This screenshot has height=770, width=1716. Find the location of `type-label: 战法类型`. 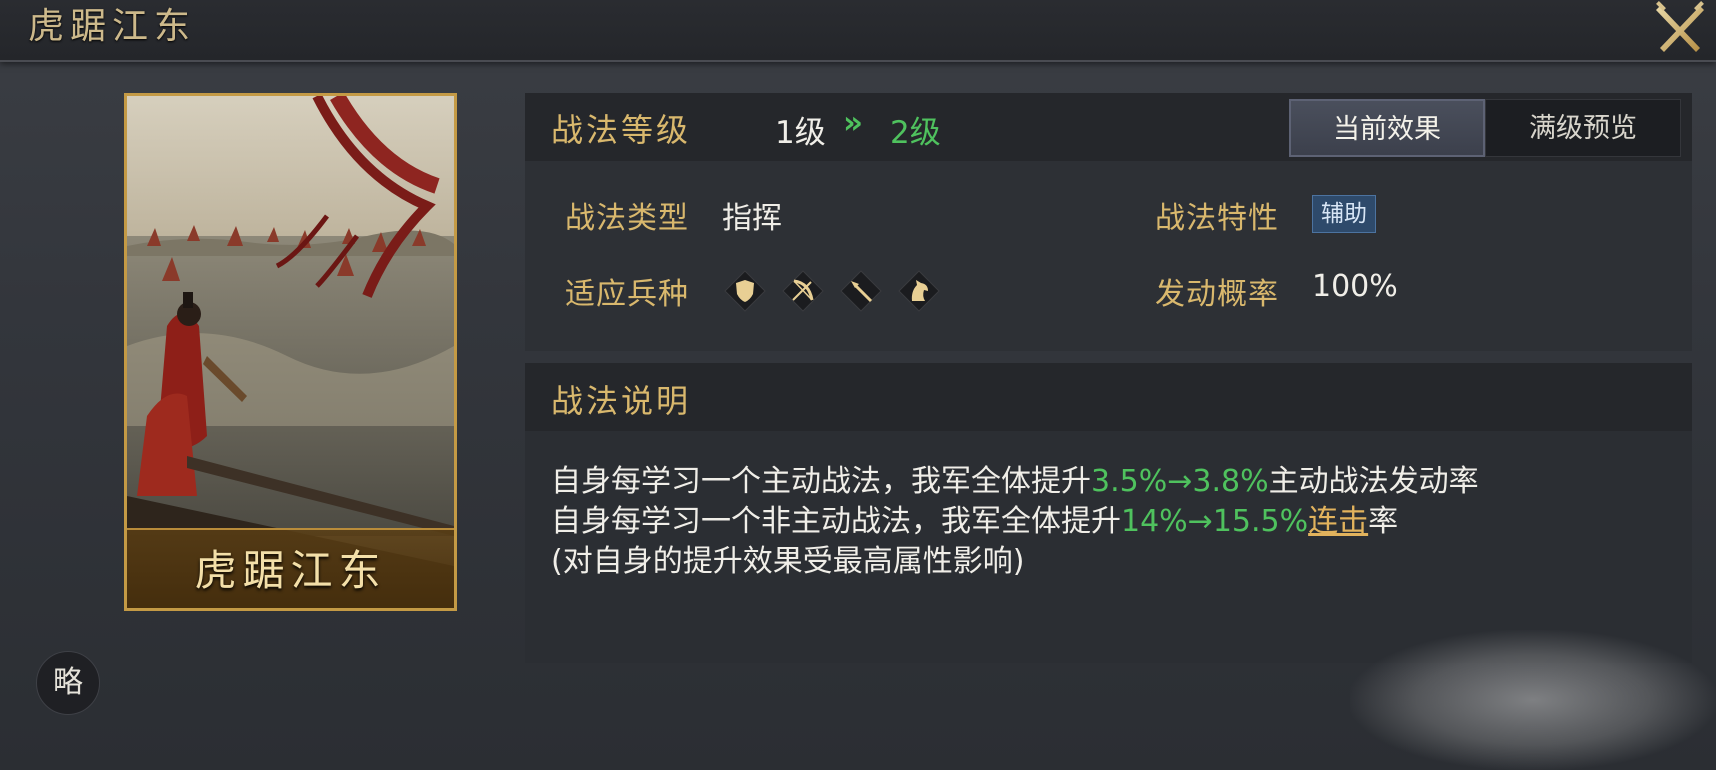

type-label: 战法类型 is located at coordinates (627, 218).